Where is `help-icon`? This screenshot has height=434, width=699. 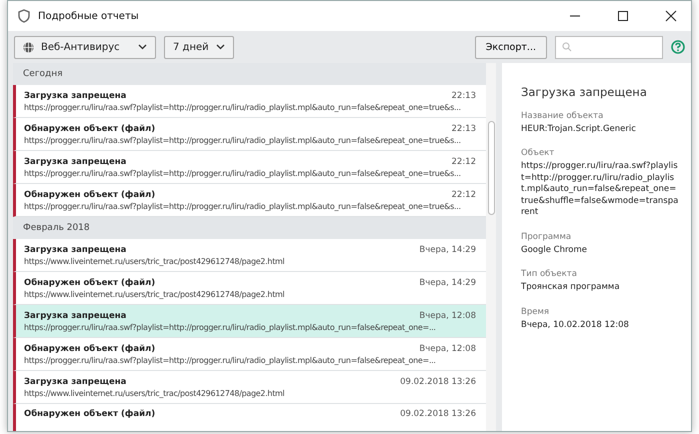
help-icon is located at coordinates (678, 47).